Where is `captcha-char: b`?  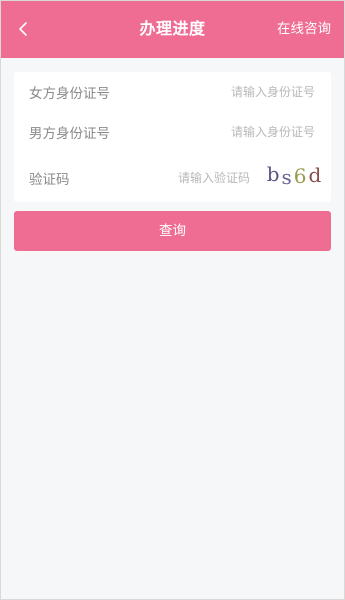
captcha-char: b is located at coordinates (274, 174).